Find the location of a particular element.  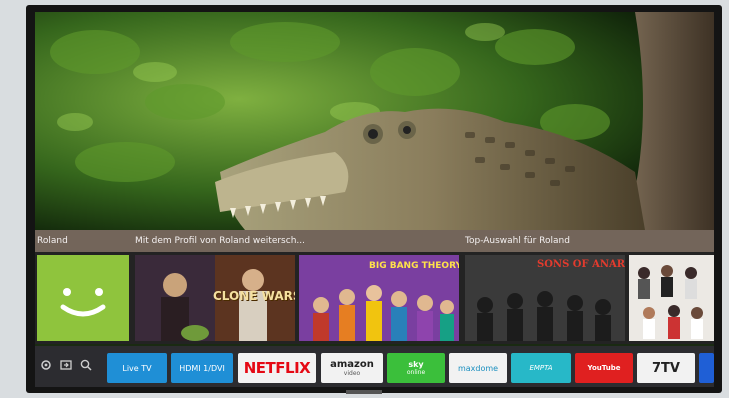

maxdome-app-button: maxdome is located at coordinates (478, 368).